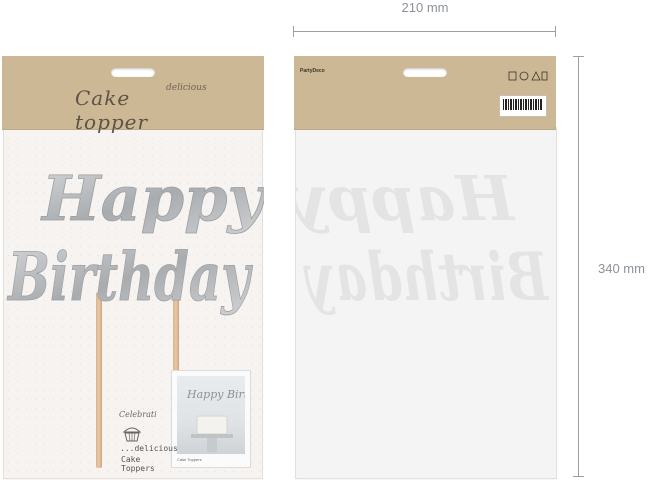  What do you see at coordinates (138, 464) in the screenshot?
I see `front-bottom-name: Cake Toppers` at bounding box center [138, 464].